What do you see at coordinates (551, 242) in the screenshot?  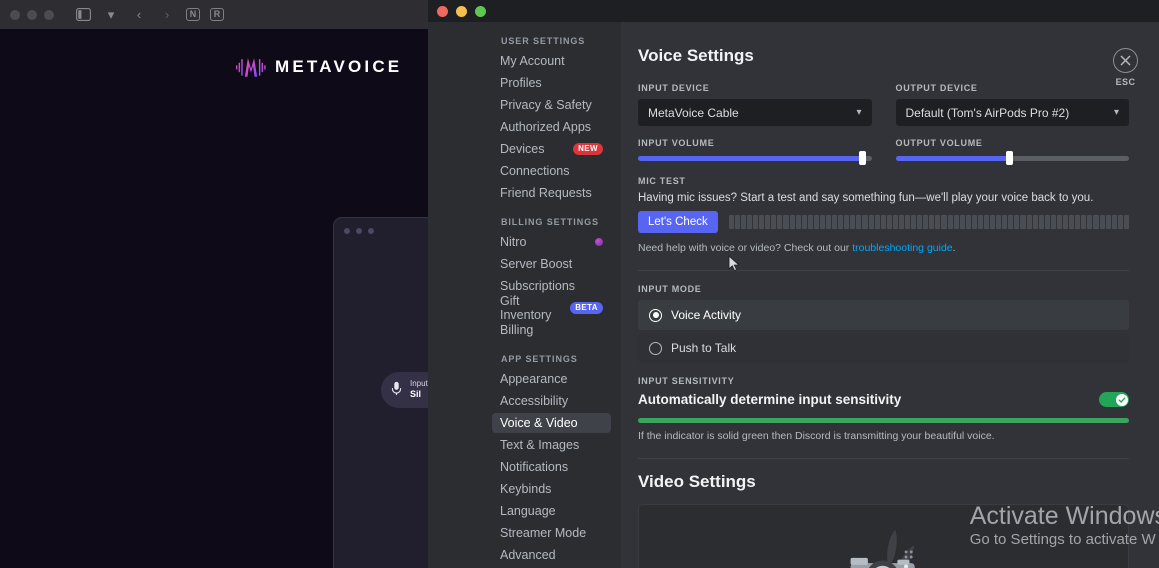 I see `sidebar-item-nitro: Nitro` at bounding box center [551, 242].